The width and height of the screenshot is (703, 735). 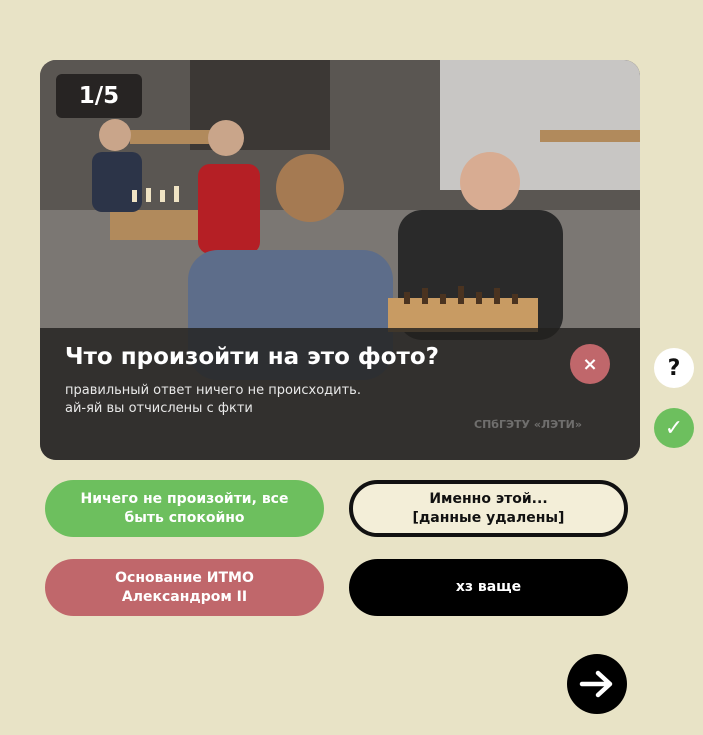 What do you see at coordinates (184, 577) in the screenshot?
I see `option-3-line-1: Основание ИТМО` at bounding box center [184, 577].